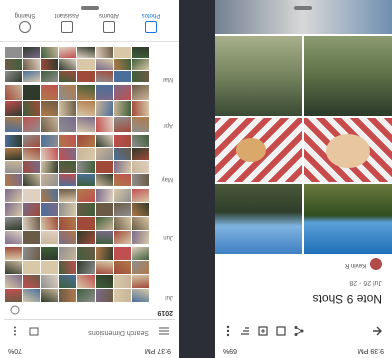  What do you see at coordinates (118, 332) in the screenshot?
I see `search-input: Search Dimensions` at bounding box center [118, 332].